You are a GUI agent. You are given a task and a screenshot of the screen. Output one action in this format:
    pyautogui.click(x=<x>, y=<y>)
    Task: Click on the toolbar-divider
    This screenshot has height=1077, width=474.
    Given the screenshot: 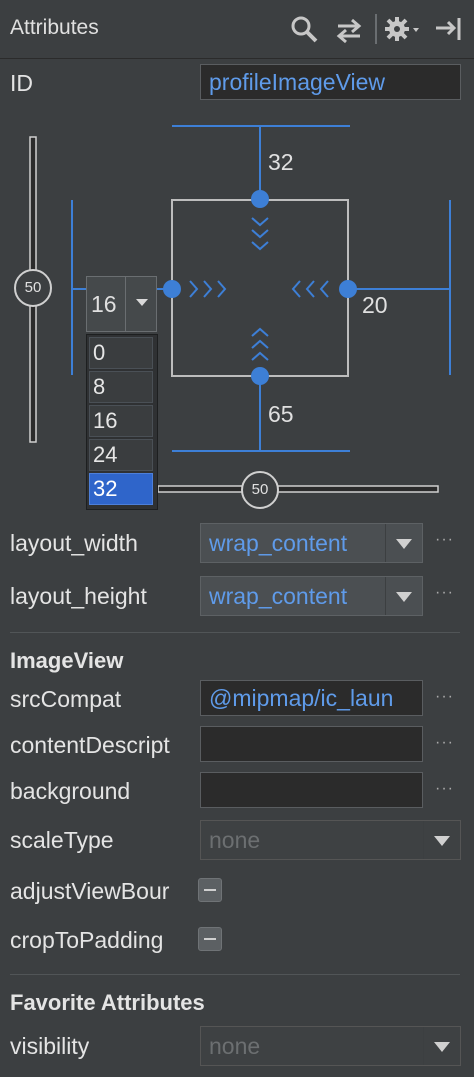 What is the action you would take?
    pyautogui.click(x=376, y=29)
    